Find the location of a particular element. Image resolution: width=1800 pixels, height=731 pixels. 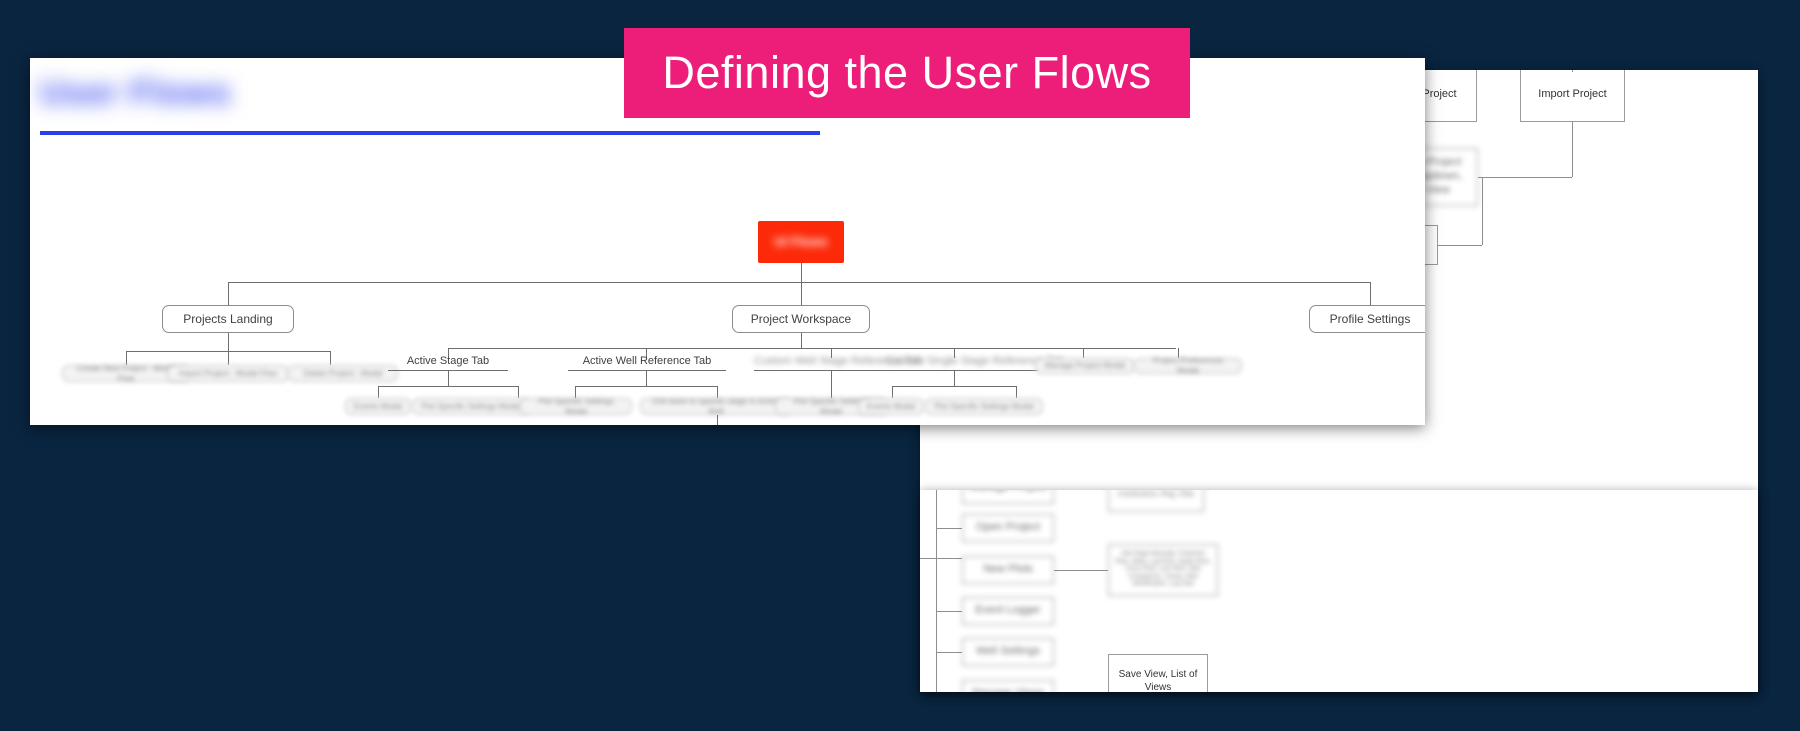

flow-node-project-preferences-modal: Project Preferences Modal is located at coordinates (1188, 365).